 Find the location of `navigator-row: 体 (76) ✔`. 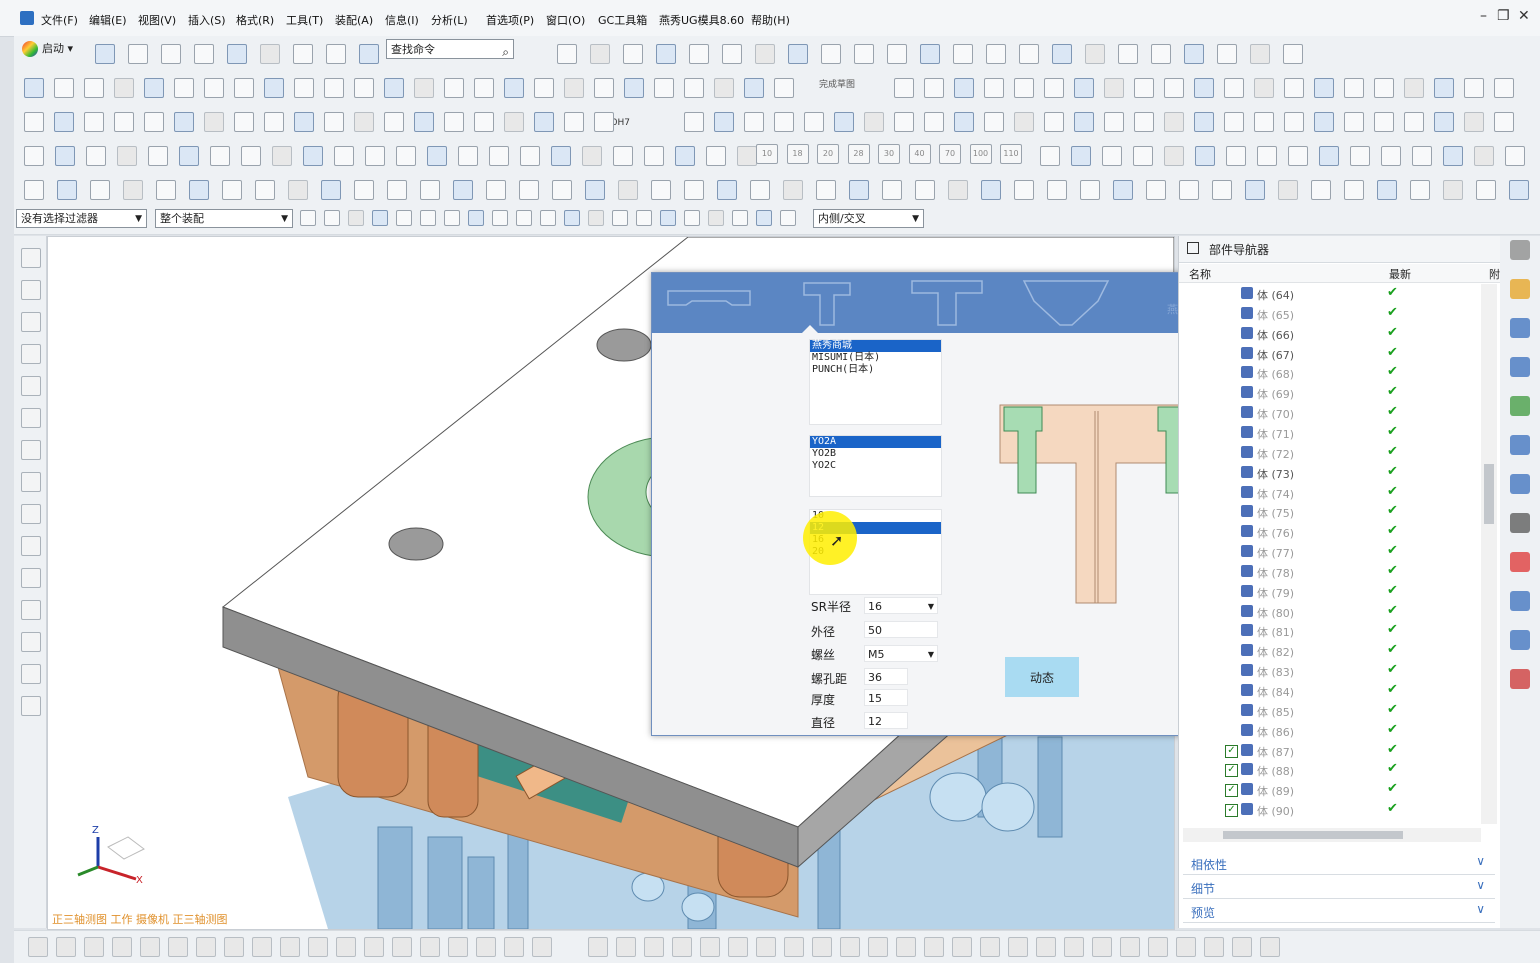

navigator-row: 体 (76) ✔ is located at coordinates (1329, 532).